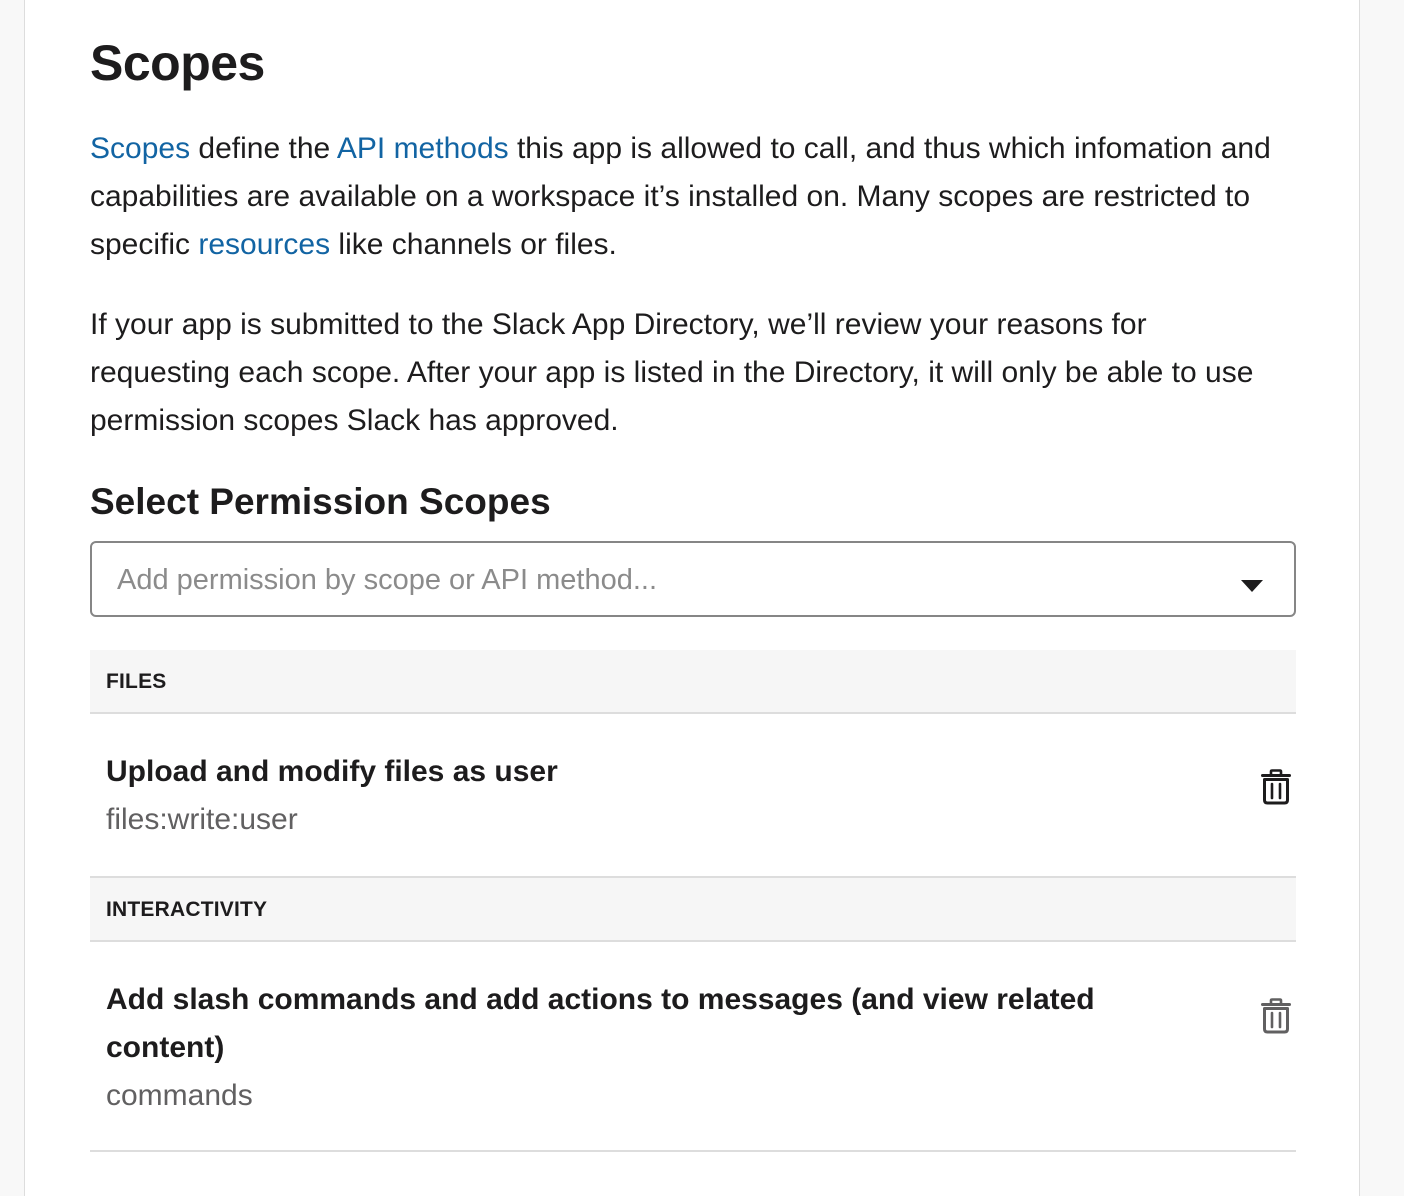 The width and height of the screenshot is (1404, 1196). Describe the element at coordinates (202, 819) in the screenshot. I see `scope-name: files:write:user` at that location.